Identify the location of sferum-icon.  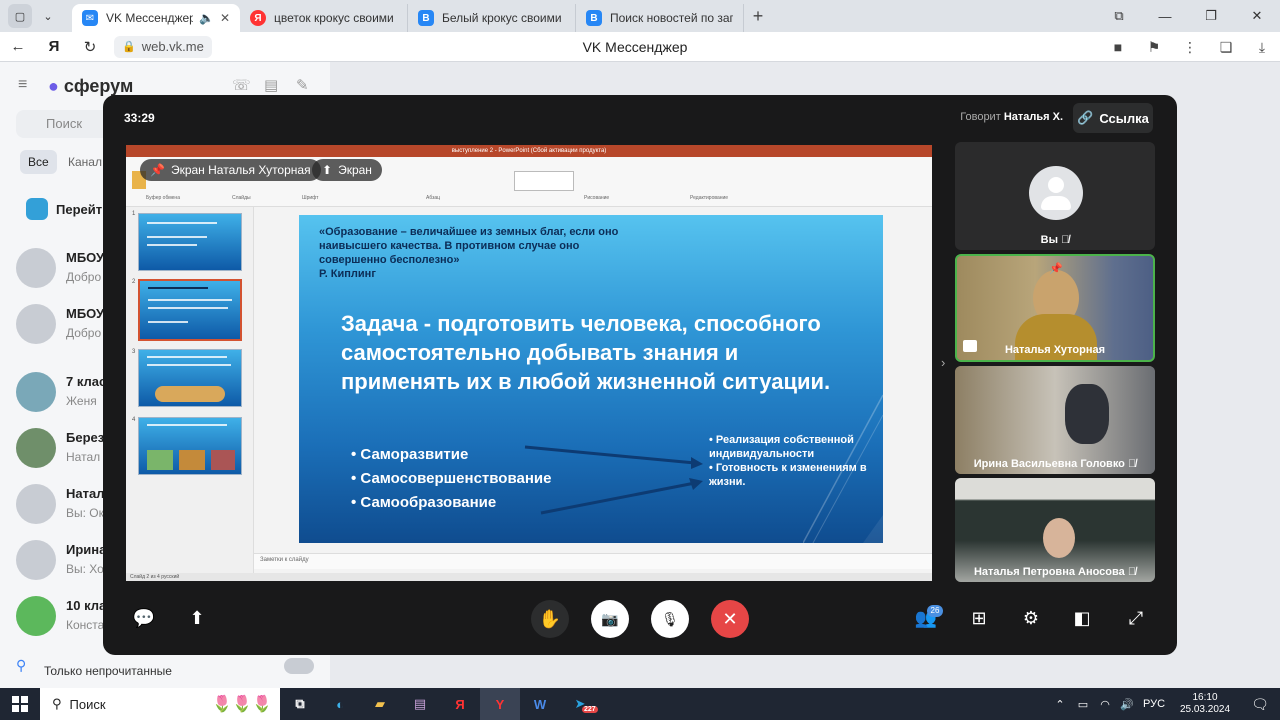
(37, 209).